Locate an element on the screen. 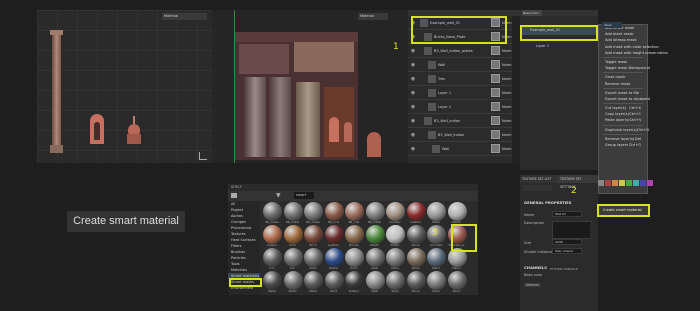 This screenshot has width=700, height=311. material-label: Wood is located at coordinates (456, 291).